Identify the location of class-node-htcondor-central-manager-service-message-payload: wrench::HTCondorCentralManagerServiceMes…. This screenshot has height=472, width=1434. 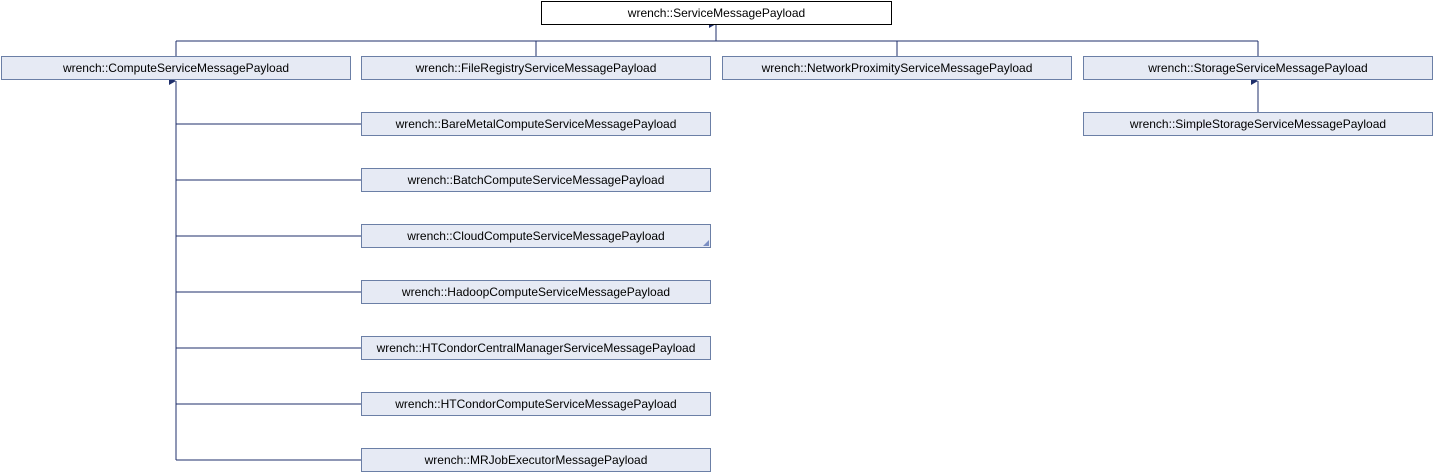
(536, 348).